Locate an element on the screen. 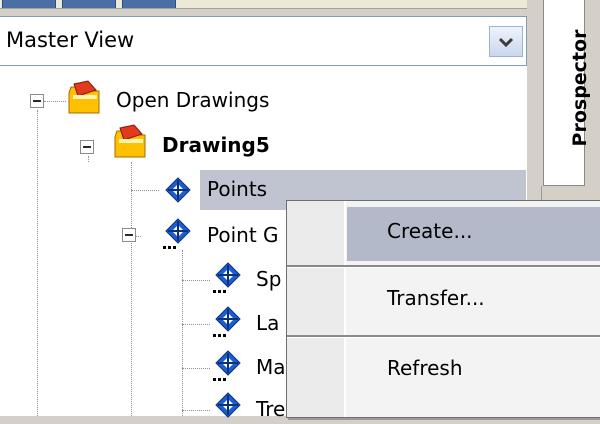  point-icon is located at coordinates (178, 190).